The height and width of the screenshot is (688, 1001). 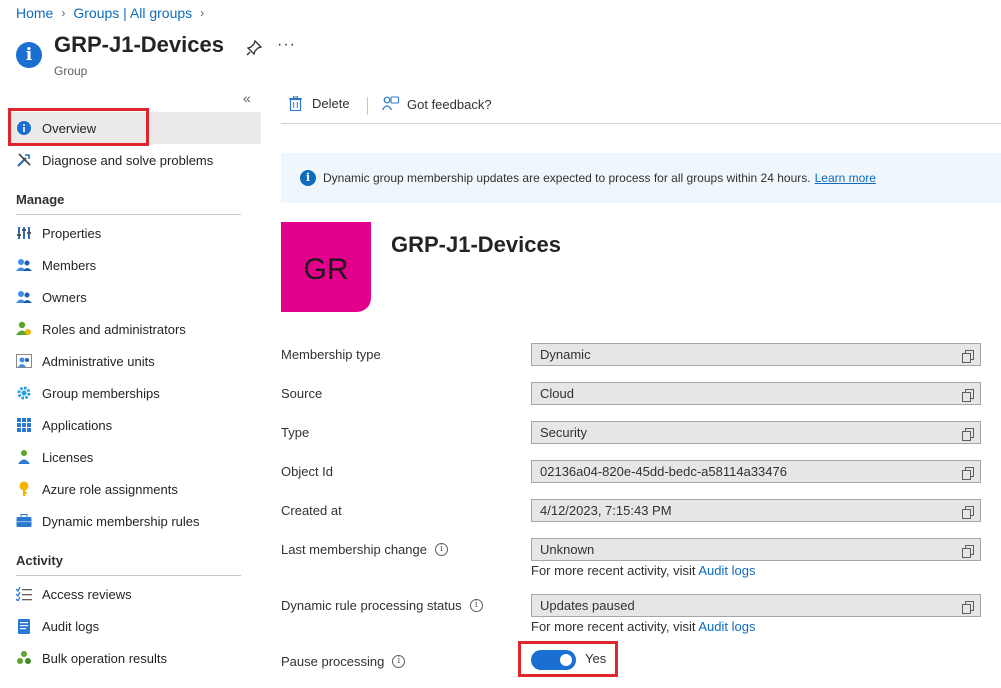 I want to click on sidebar-item-azure-role-assignments: Azure role assignments, so click(x=134, y=489).